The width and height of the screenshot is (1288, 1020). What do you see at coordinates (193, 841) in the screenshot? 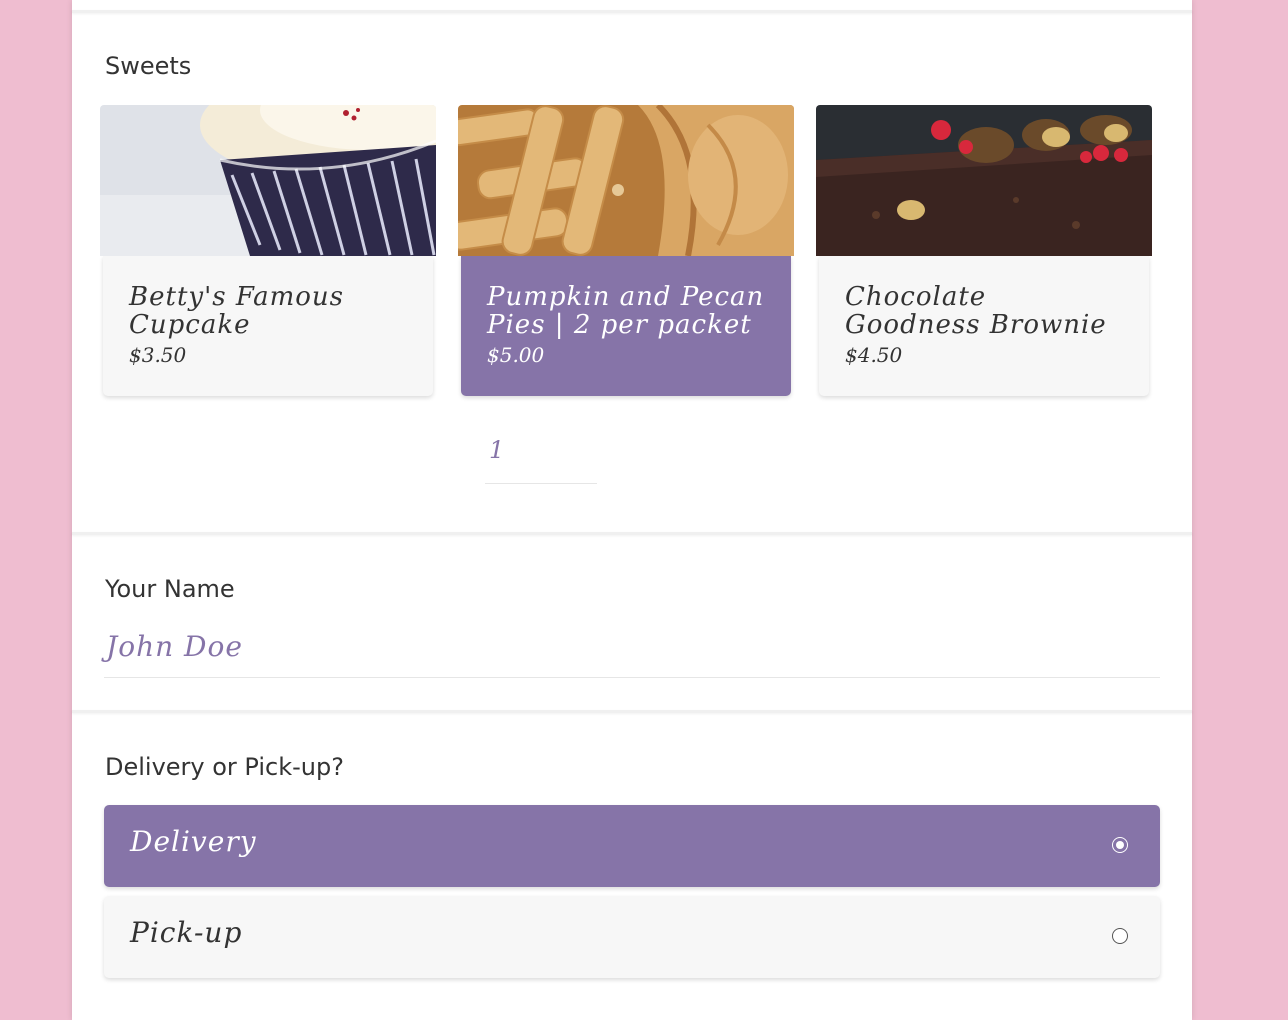
I see `option-label: Delivery` at bounding box center [193, 841].